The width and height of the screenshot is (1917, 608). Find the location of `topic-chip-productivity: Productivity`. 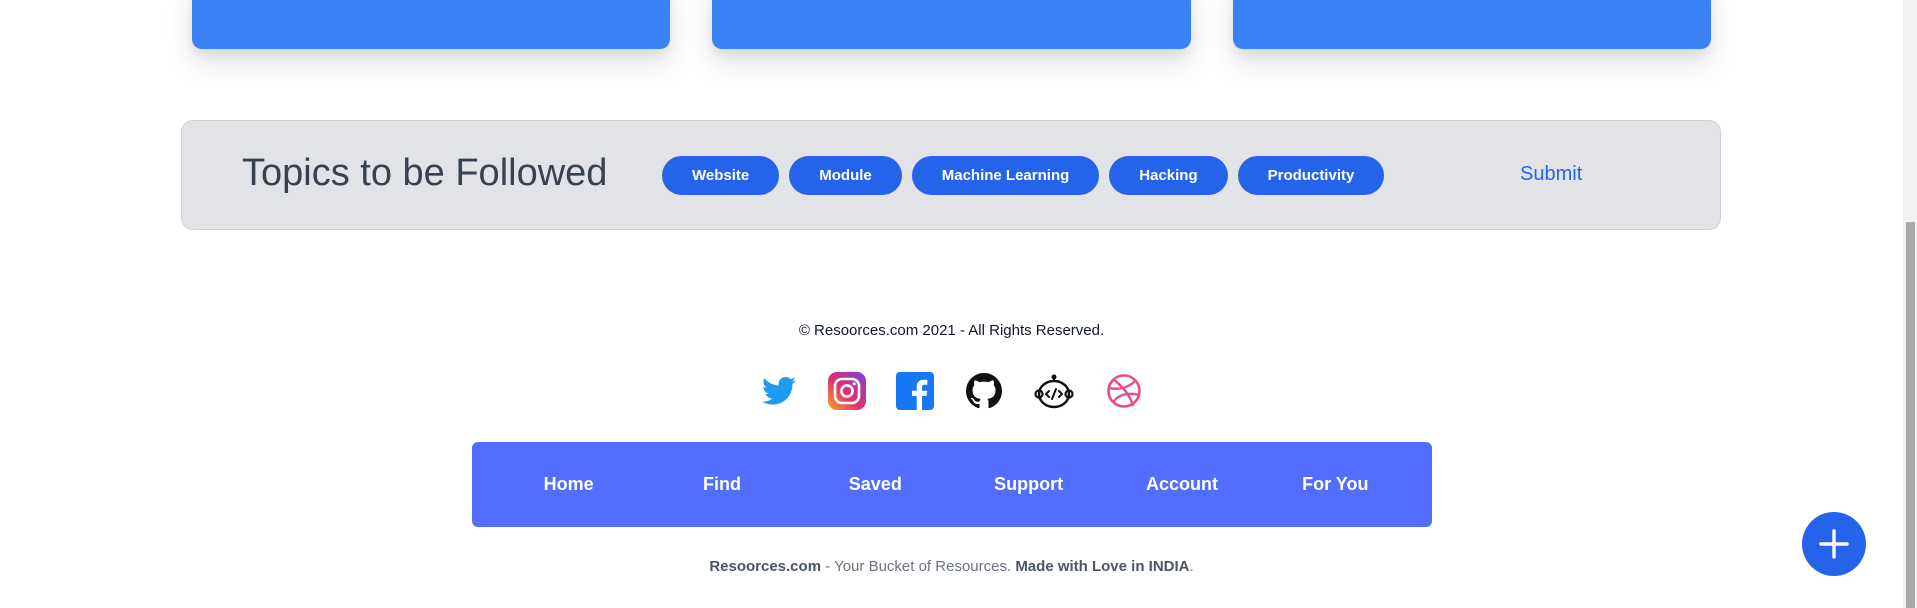

topic-chip-productivity: Productivity is located at coordinates (1311, 175).